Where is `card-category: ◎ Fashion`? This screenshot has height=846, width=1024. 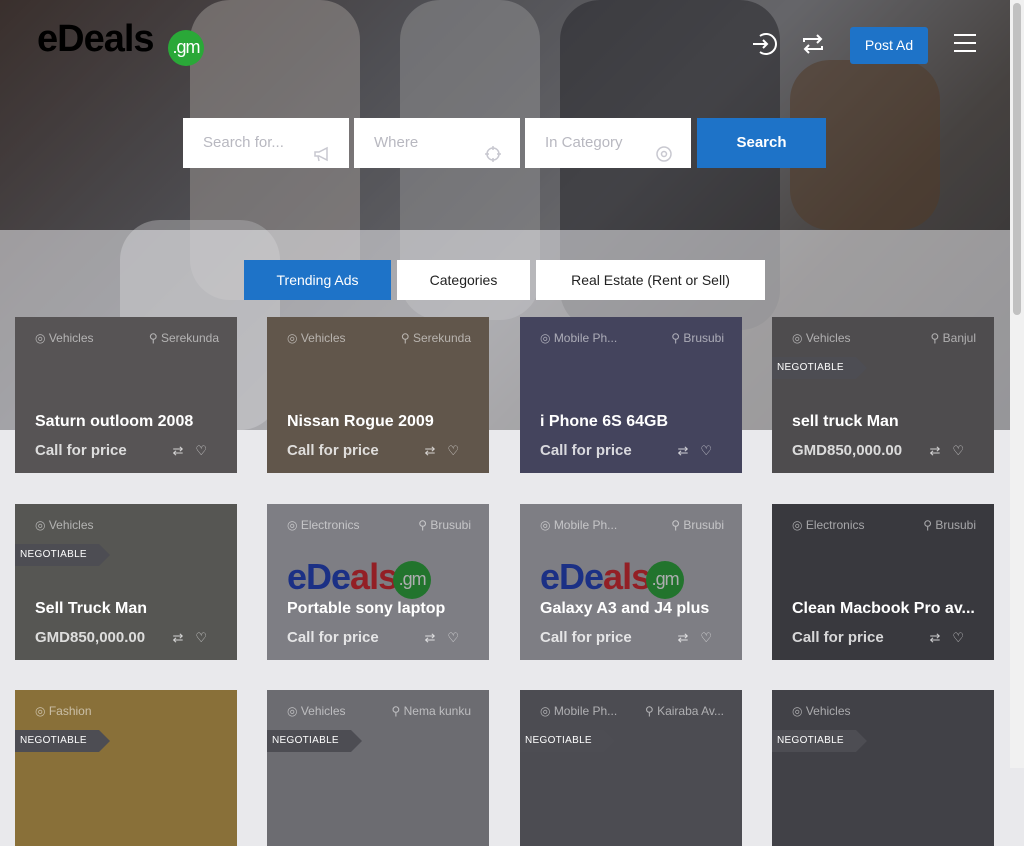 card-category: ◎ Fashion is located at coordinates (63, 711).